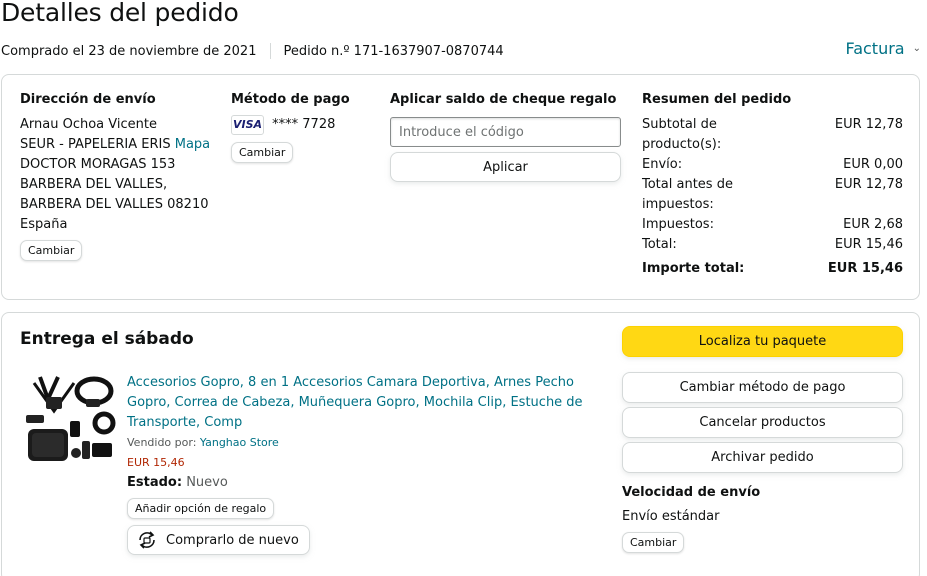 The width and height of the screenshot is (927, 576). What do you see at coordinates (762, 422) in the screenshot?
I see `cancel-items-button: Cancelar productos` at bounding box center [762, 422].